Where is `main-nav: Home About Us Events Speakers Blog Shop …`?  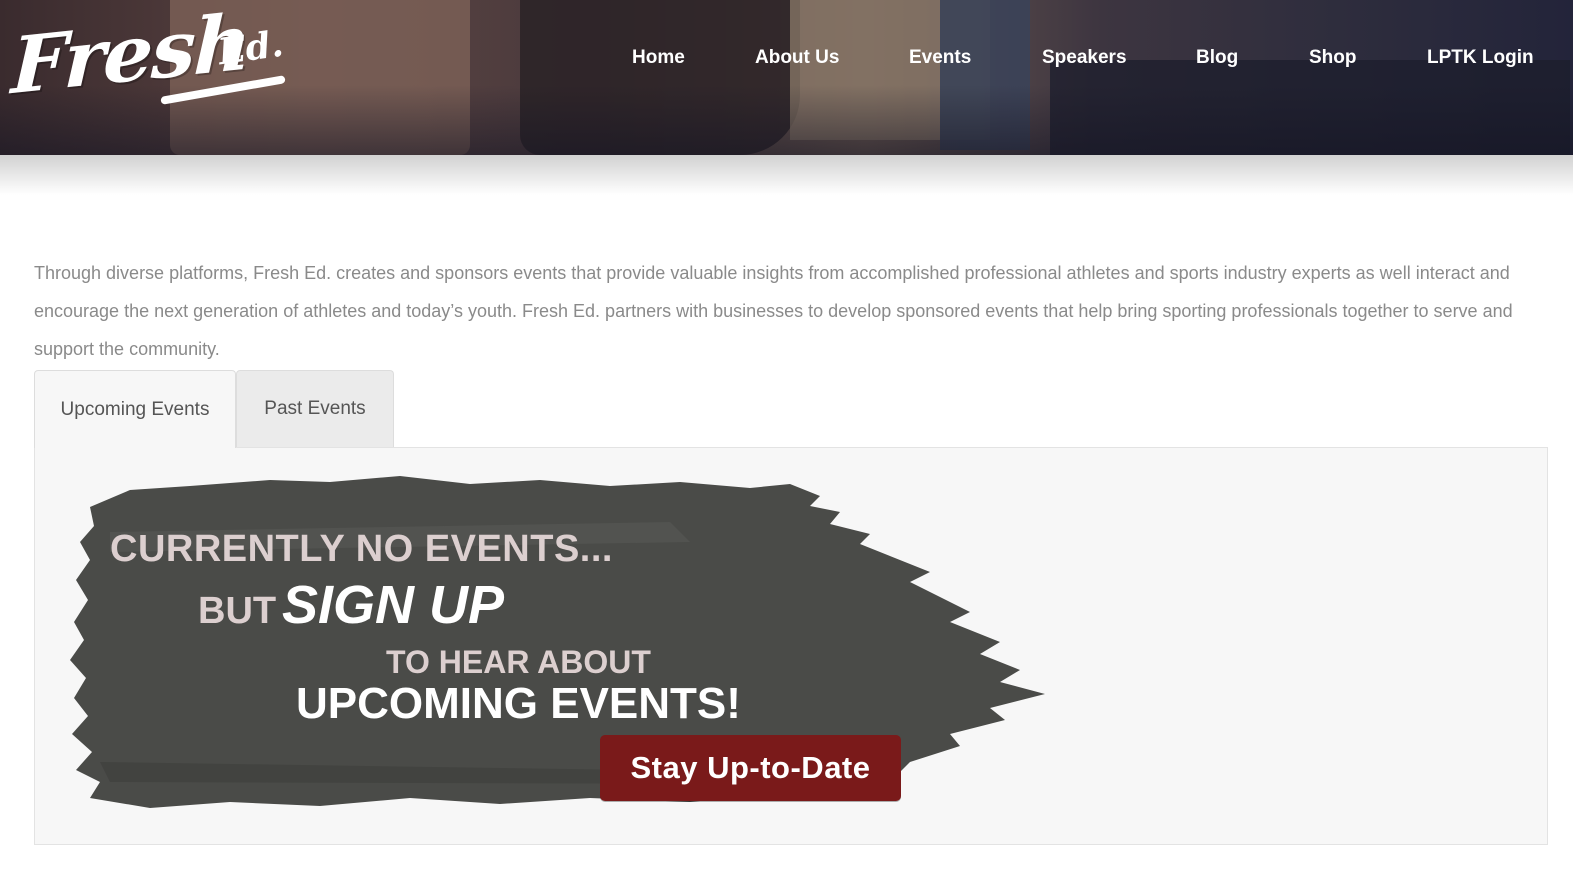 main-nav: Home About Us Events Speakers Blog Shop … is located at coordinates (786, 59).